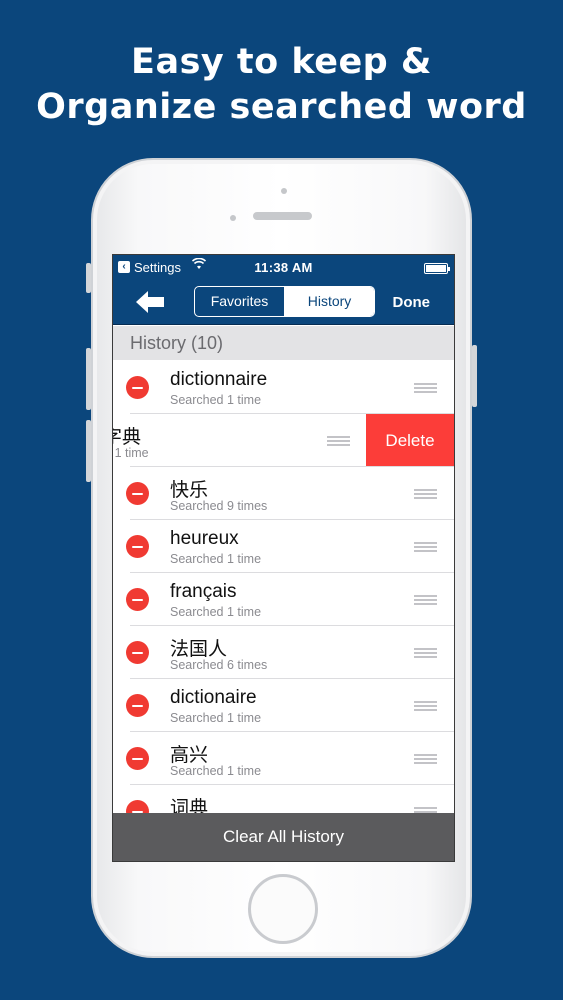 This screenshot has width=563, height=1000. I want to click on promo-headline: Easy to keep & Organize searched word, so click(281, 85).